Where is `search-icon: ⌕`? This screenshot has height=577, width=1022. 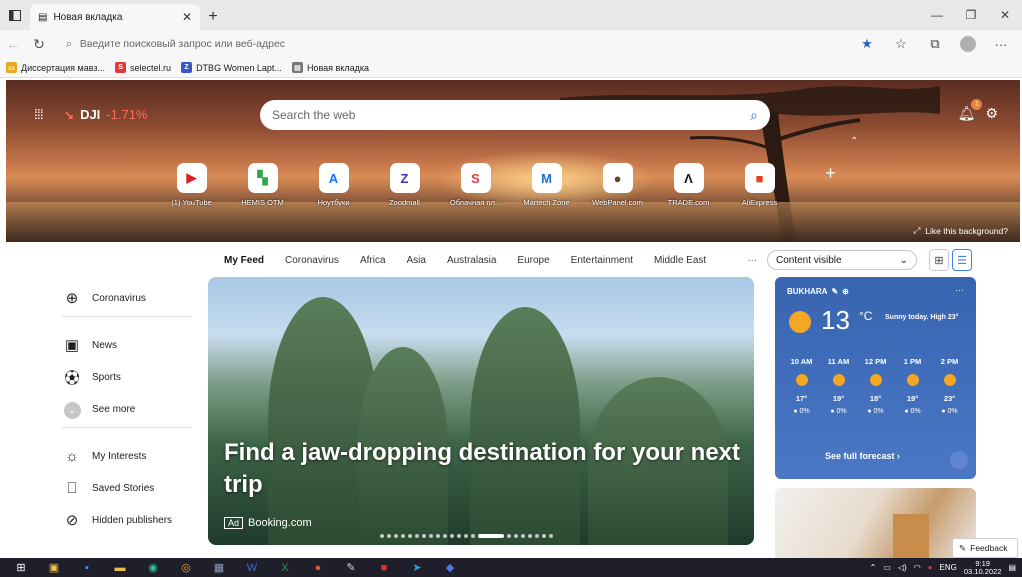 search-icon: ⌕ is located at coordinates (754, 115).